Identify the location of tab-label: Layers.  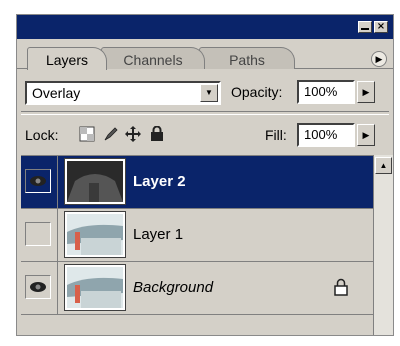
(67, 60).